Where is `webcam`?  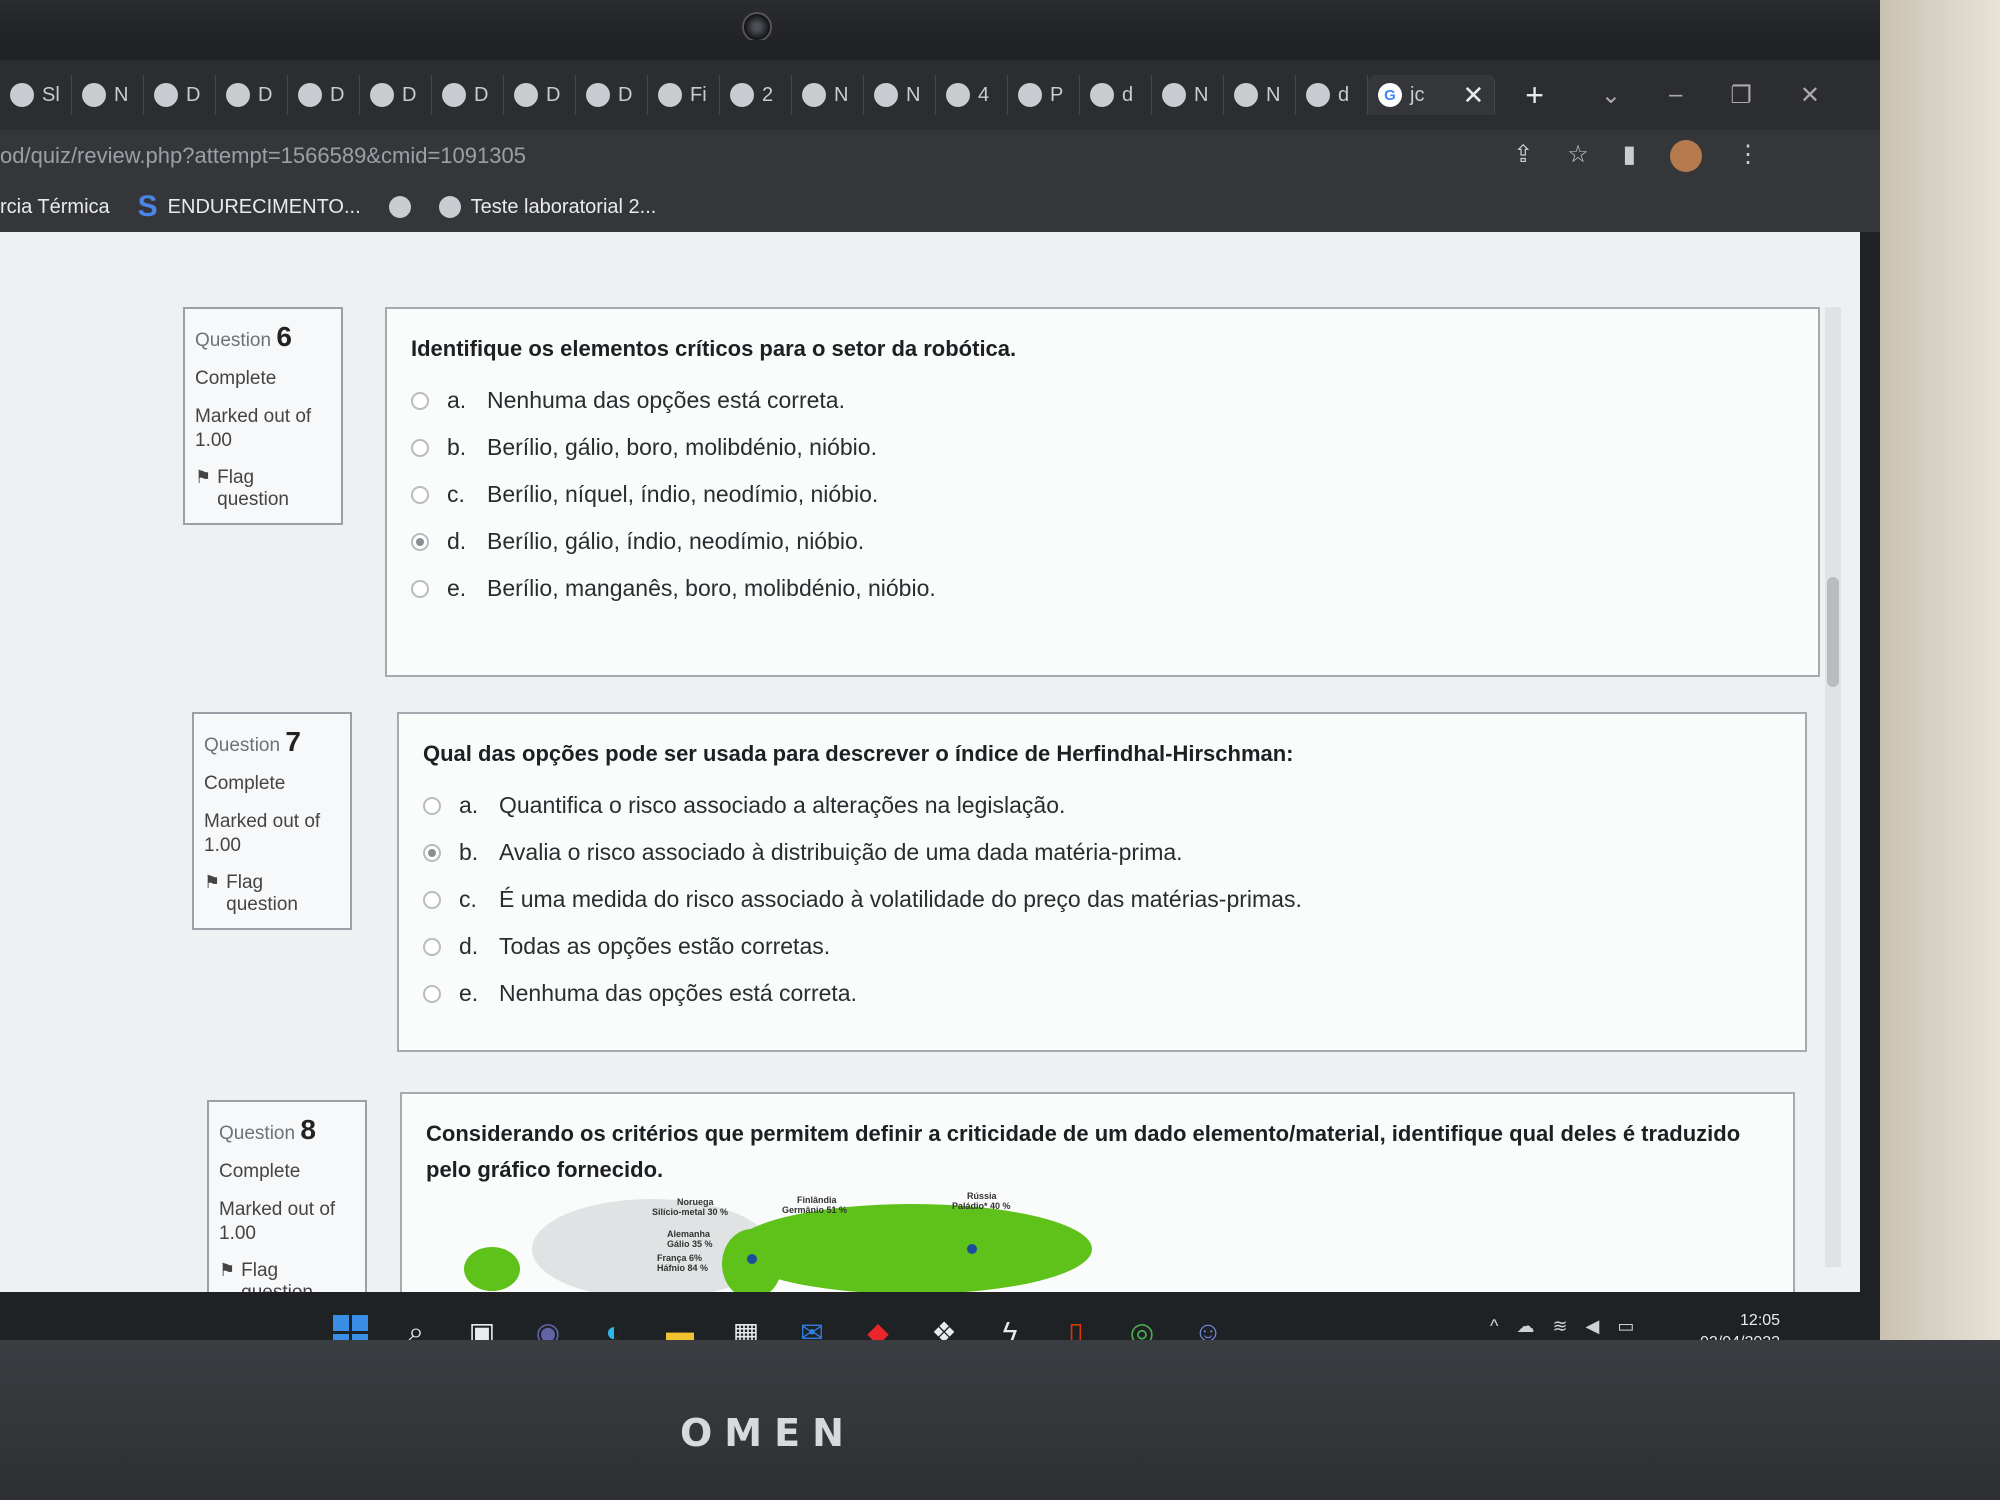
webcam is located at coordinates (757, 27).